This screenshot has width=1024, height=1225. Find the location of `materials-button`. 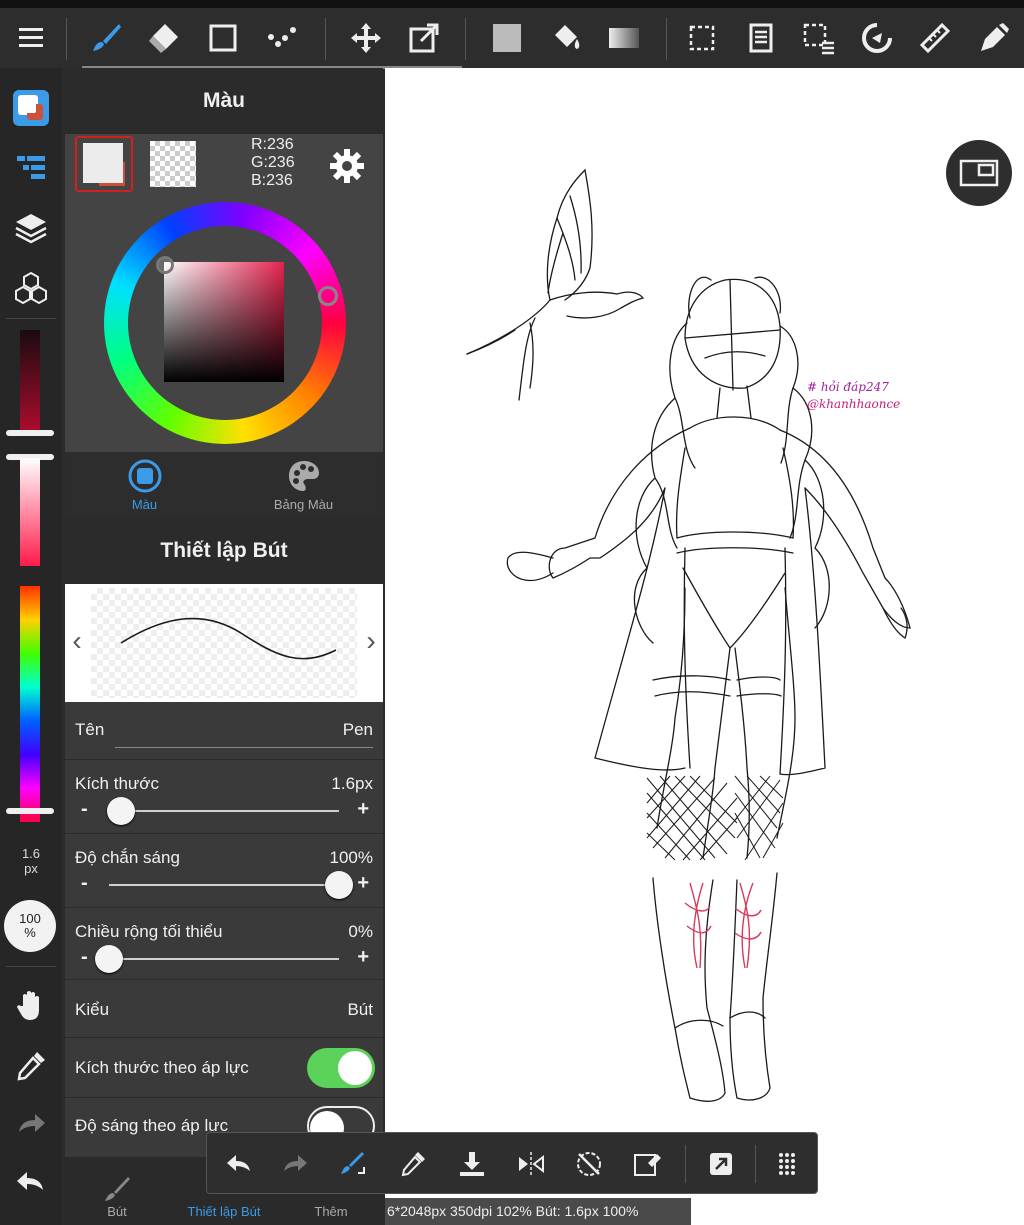

materials-button is located at coordinates (31, 288).